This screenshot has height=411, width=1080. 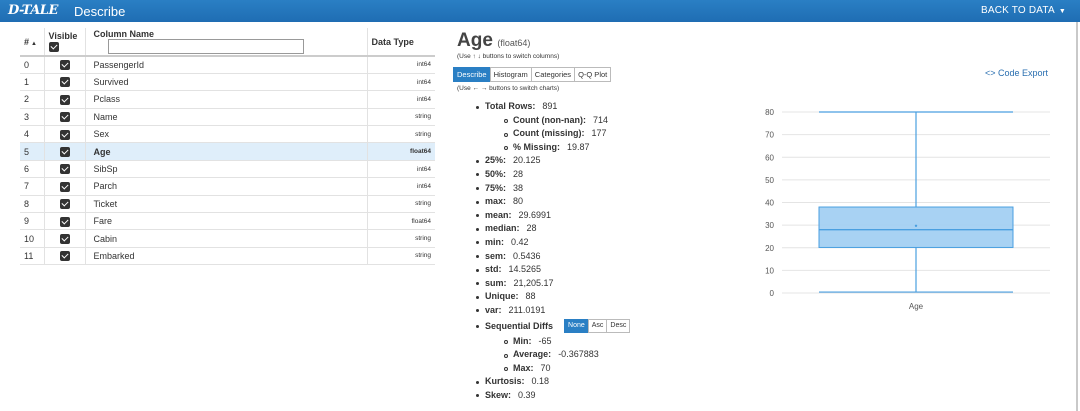 What do you see at coordinates (32, 169) in the screenshot?
I see `row-index: 6` at bounding box center [32, 169].